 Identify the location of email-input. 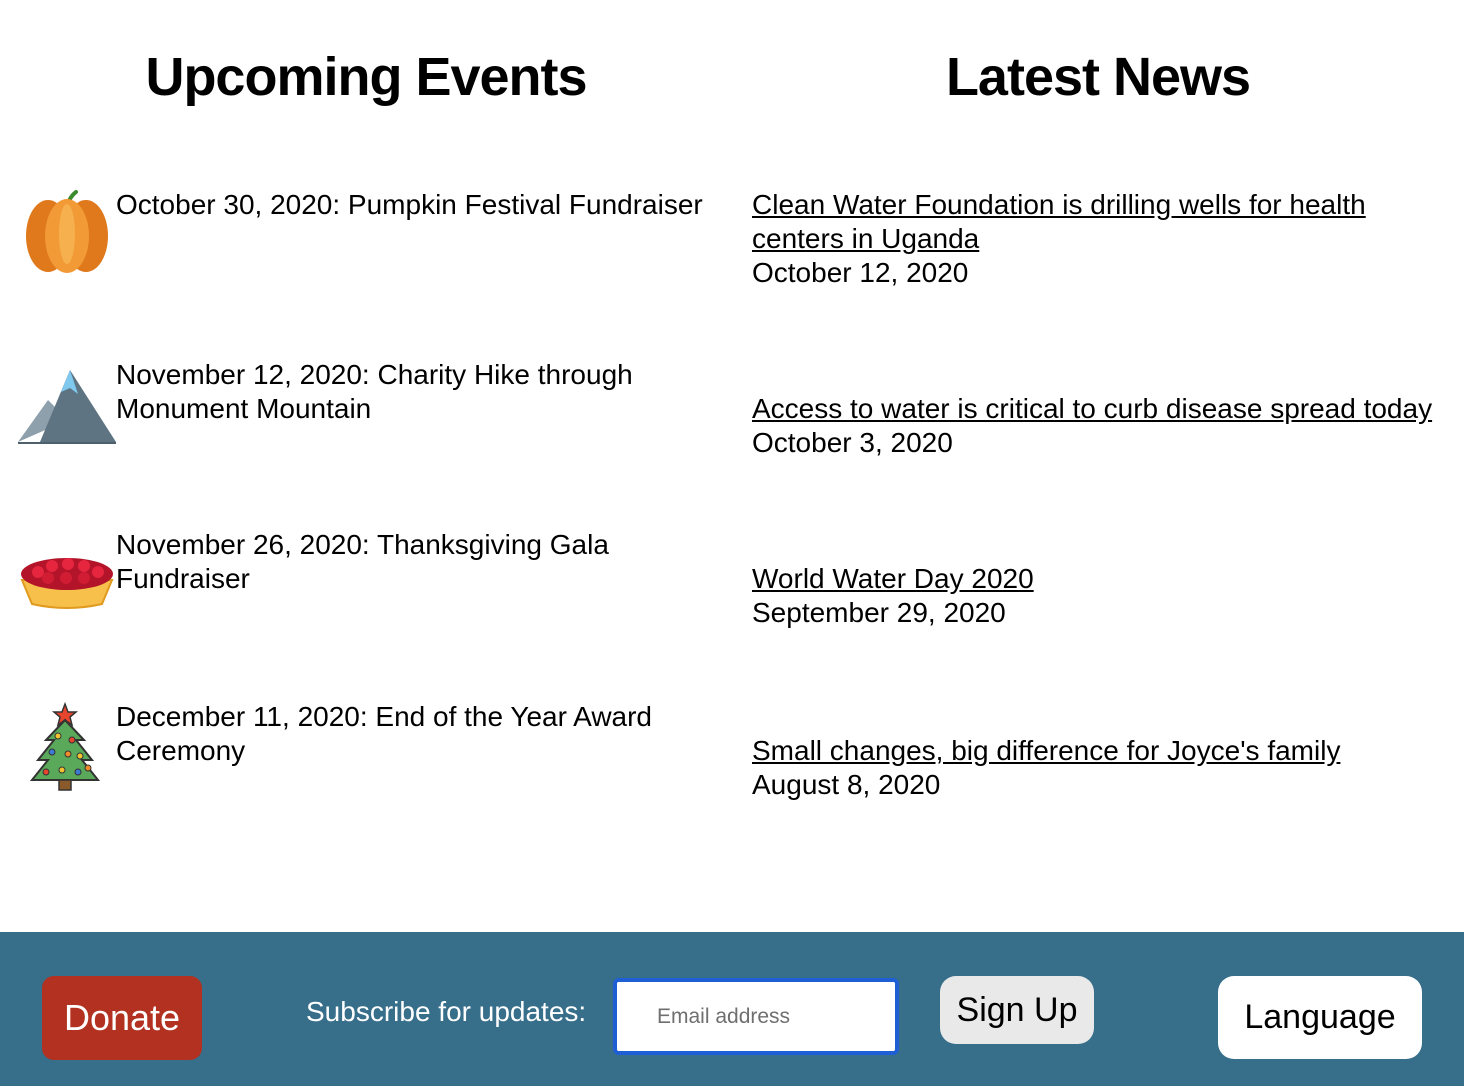
(756, 1016).